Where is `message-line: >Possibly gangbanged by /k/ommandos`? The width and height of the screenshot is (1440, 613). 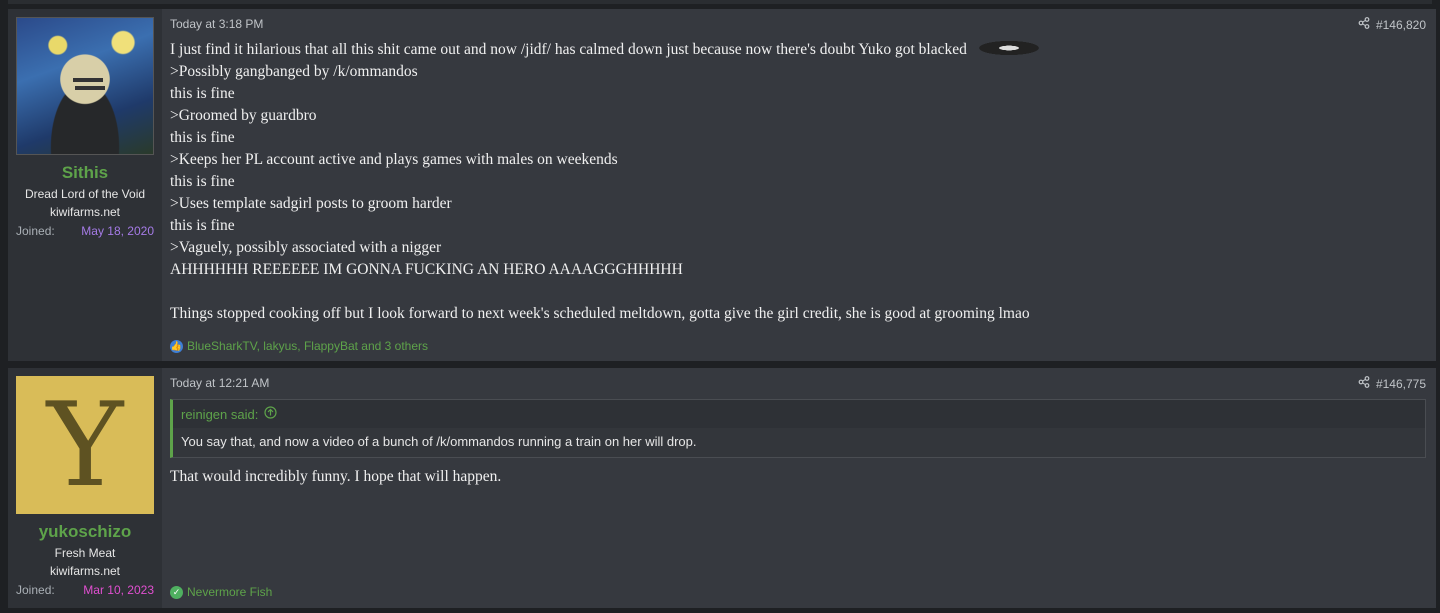
message-line: >Possibly gangbanged by /k/ommandos is located at coordinates (294, 71).